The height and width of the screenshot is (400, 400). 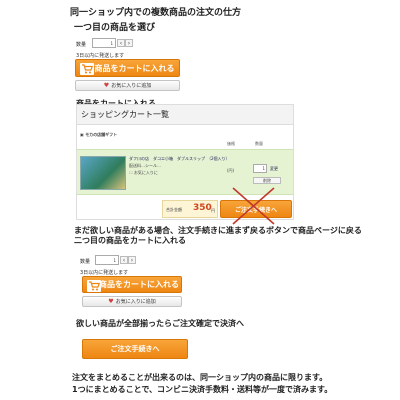 I want to click on quantity-stepper-2: 1 ‹ ›, so click(x=115, y=260).